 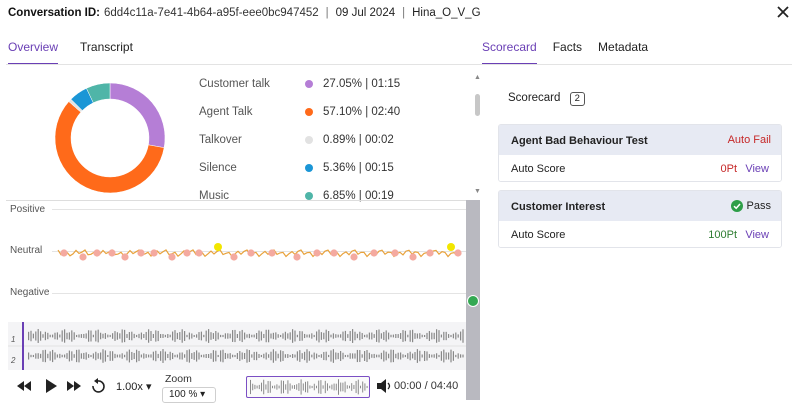 What do you see at coordinates (477, 105) in the screenshot?
I see `scrollbar-thumb` at bounding box center [477, 105].